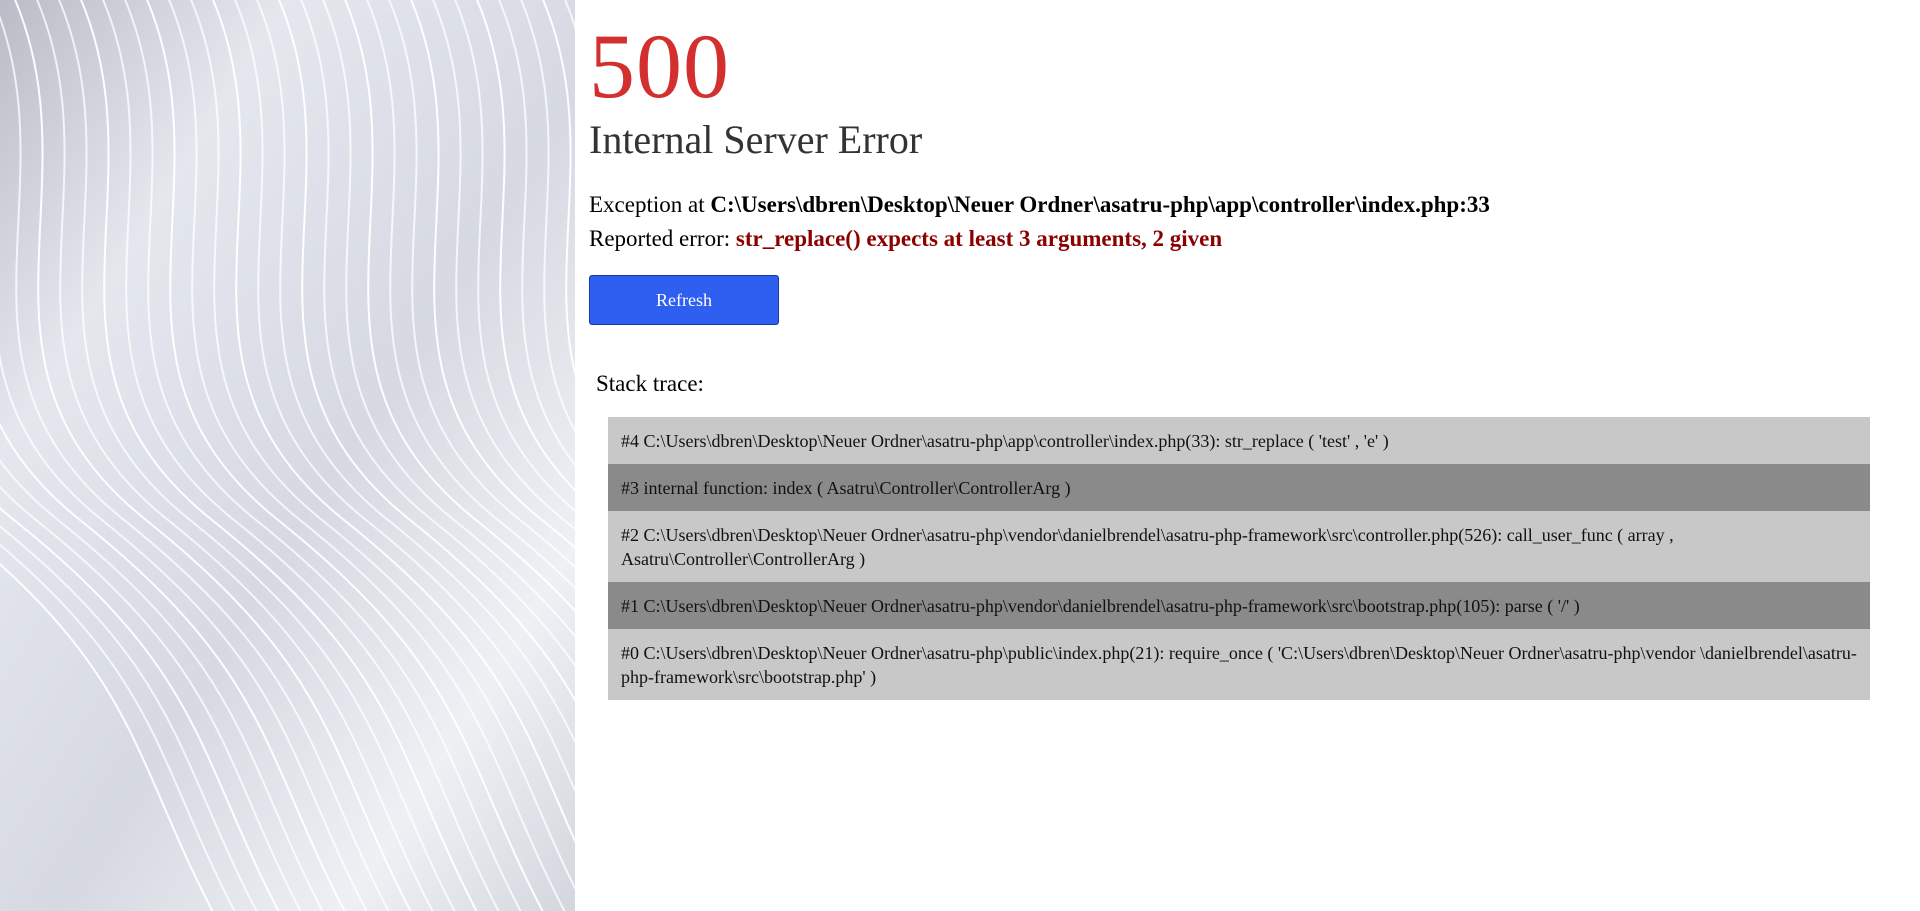 Image resolution: width=1920 pixels, height=911 pixels. Describe the element at coordinates (650, 204) in the screenshot. I see `exception-prefix: Exception at` at that location.